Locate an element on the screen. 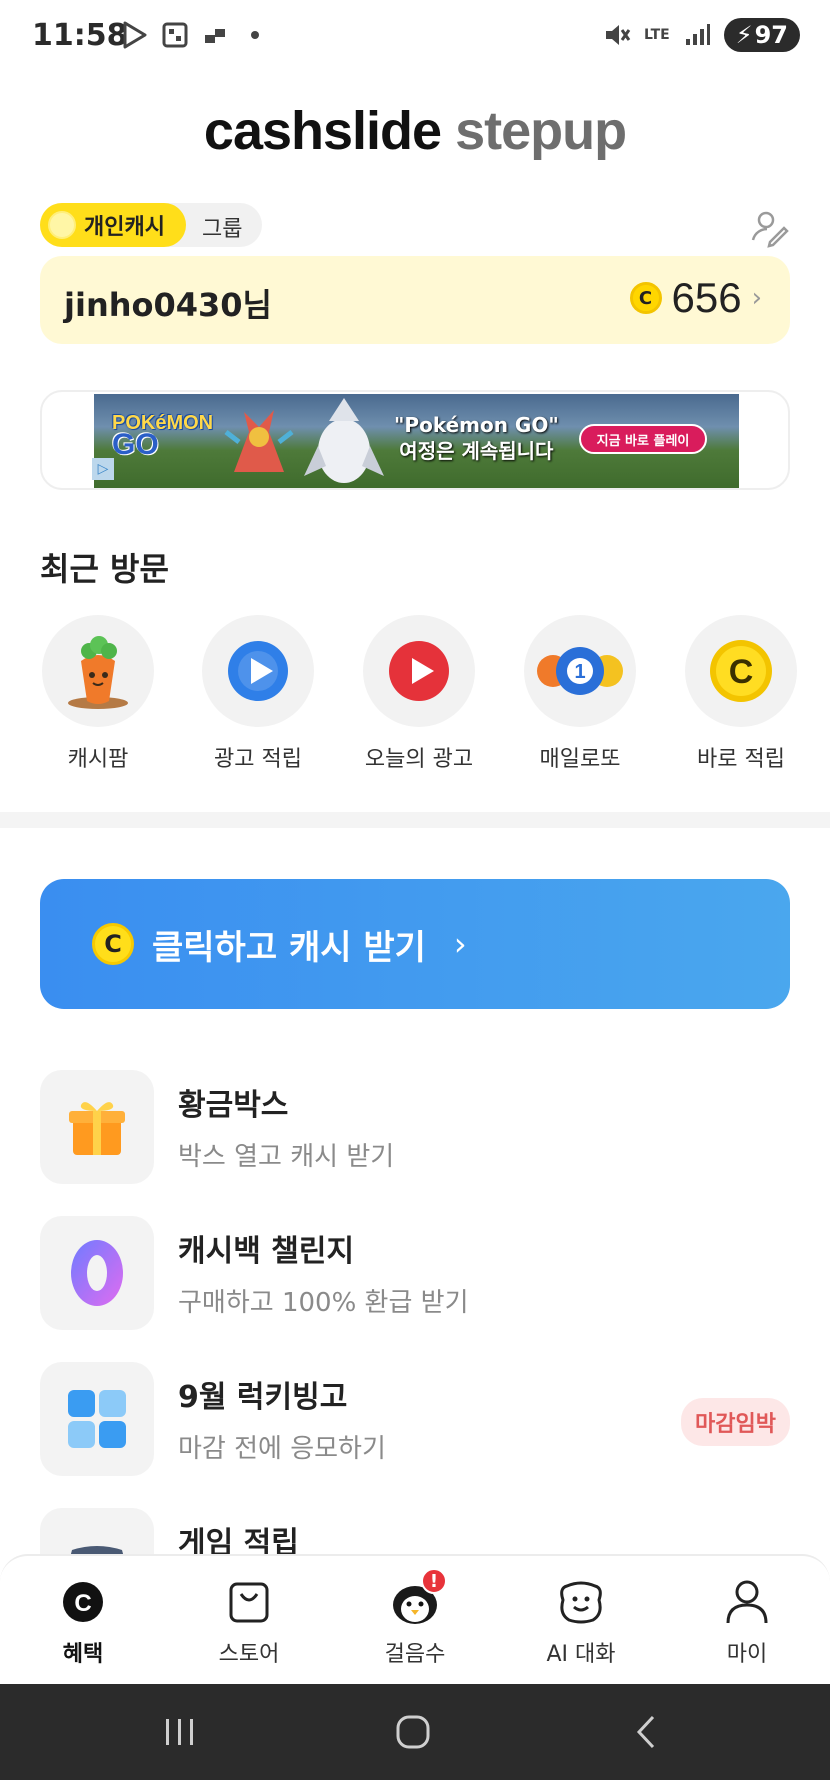 The image size is (830, 1780). nav-steps: ! 걸음수 is located at coordinates (415, 1618).